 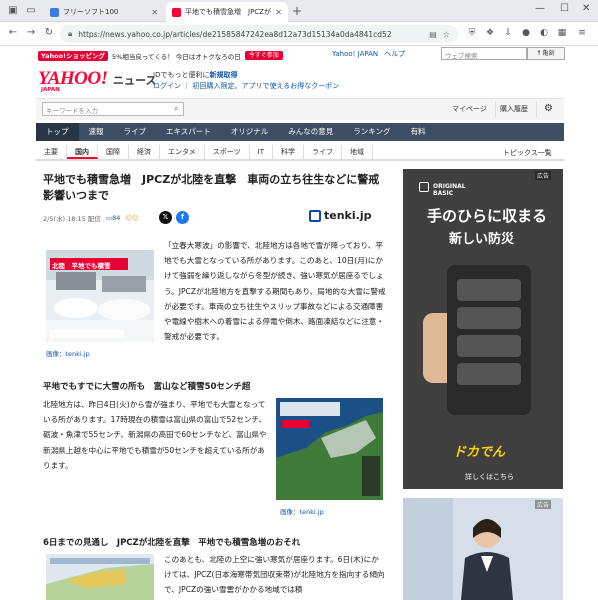 What do you see at coordinates (49, 32) in the screenshot?
I see `reload-icon: ↻` at bounding box center [49, 32].